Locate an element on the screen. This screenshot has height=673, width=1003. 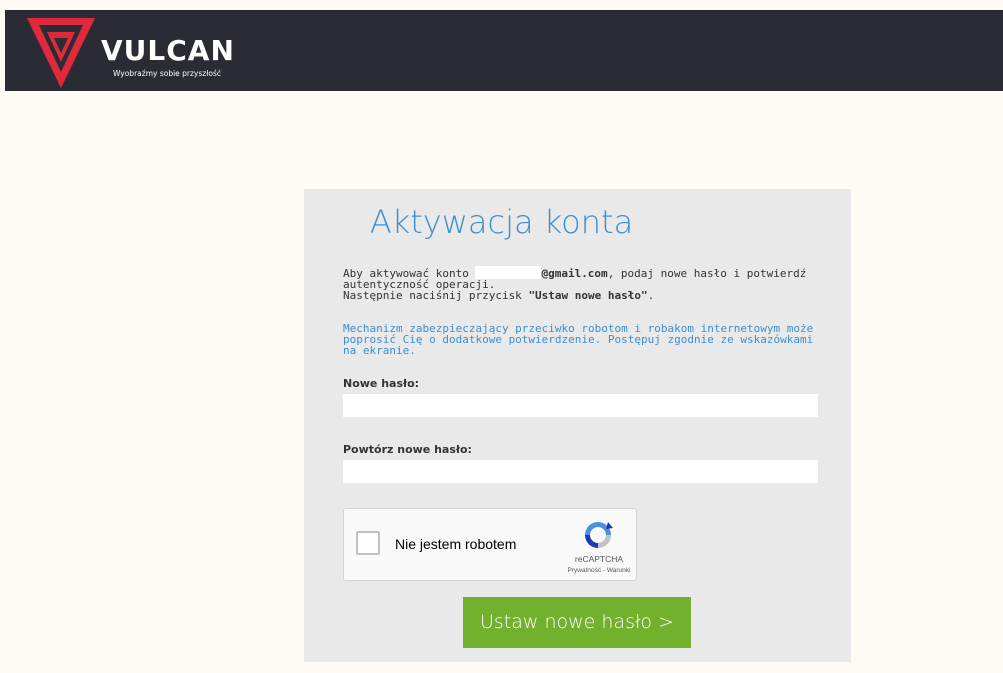
brand-tagline: Wyobraźmy sobie przyszłość is located at coordinates (167, 73).